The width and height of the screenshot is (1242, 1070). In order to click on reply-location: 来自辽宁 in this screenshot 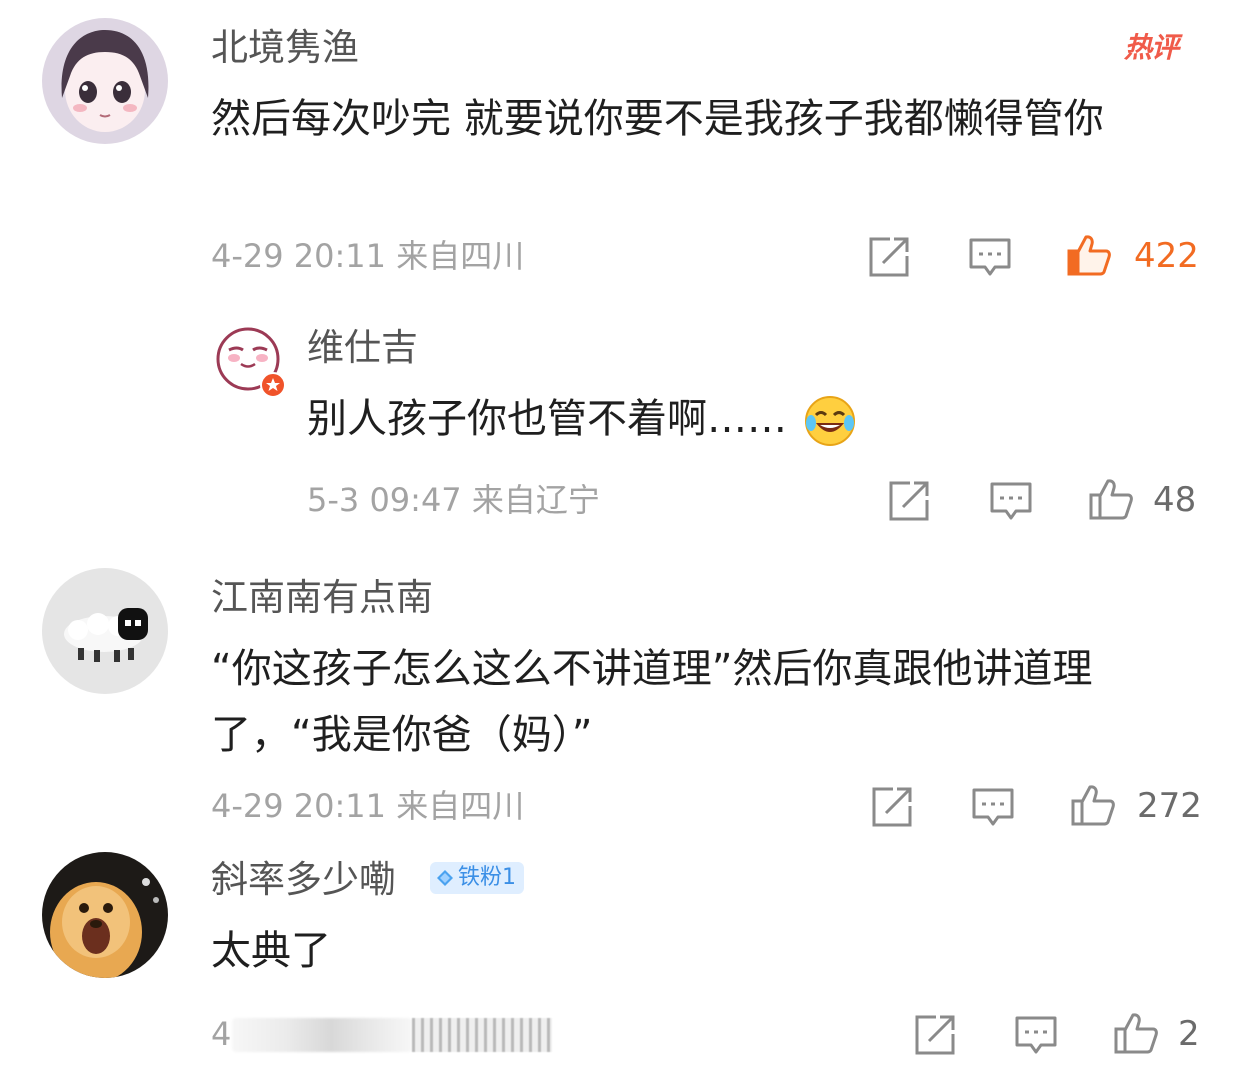, I will do `click(535, 500)`.